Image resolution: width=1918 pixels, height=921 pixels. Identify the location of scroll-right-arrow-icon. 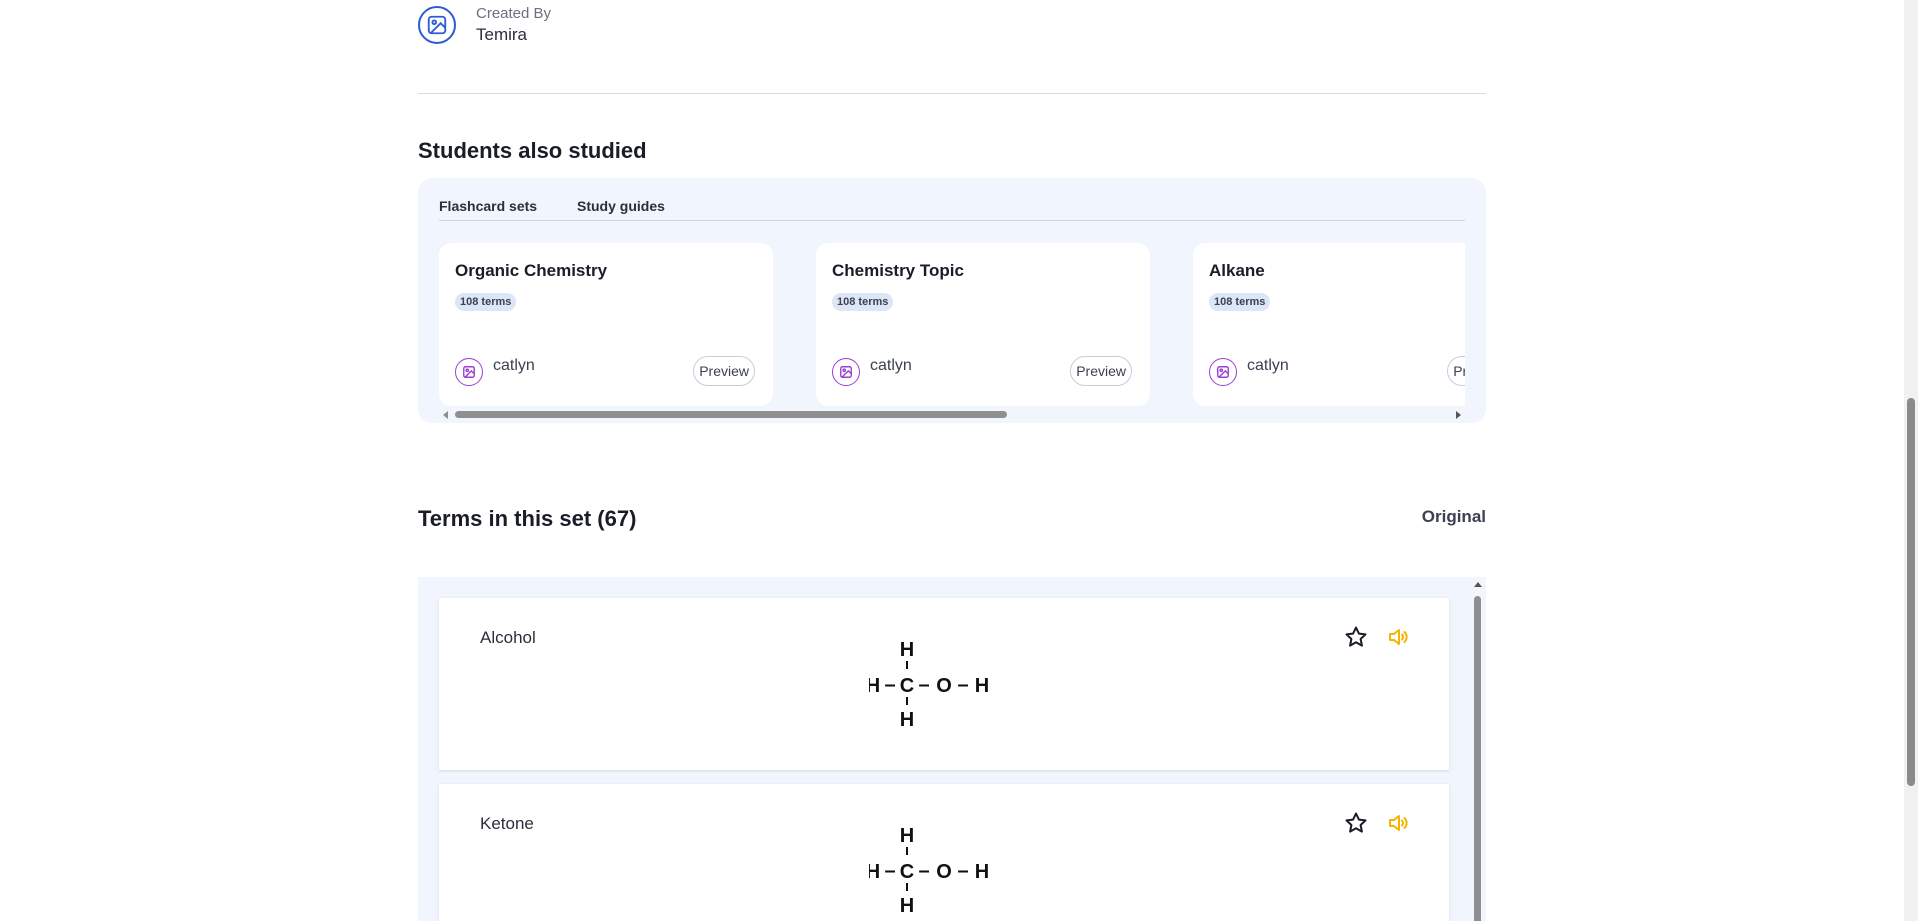
(1458, 415).